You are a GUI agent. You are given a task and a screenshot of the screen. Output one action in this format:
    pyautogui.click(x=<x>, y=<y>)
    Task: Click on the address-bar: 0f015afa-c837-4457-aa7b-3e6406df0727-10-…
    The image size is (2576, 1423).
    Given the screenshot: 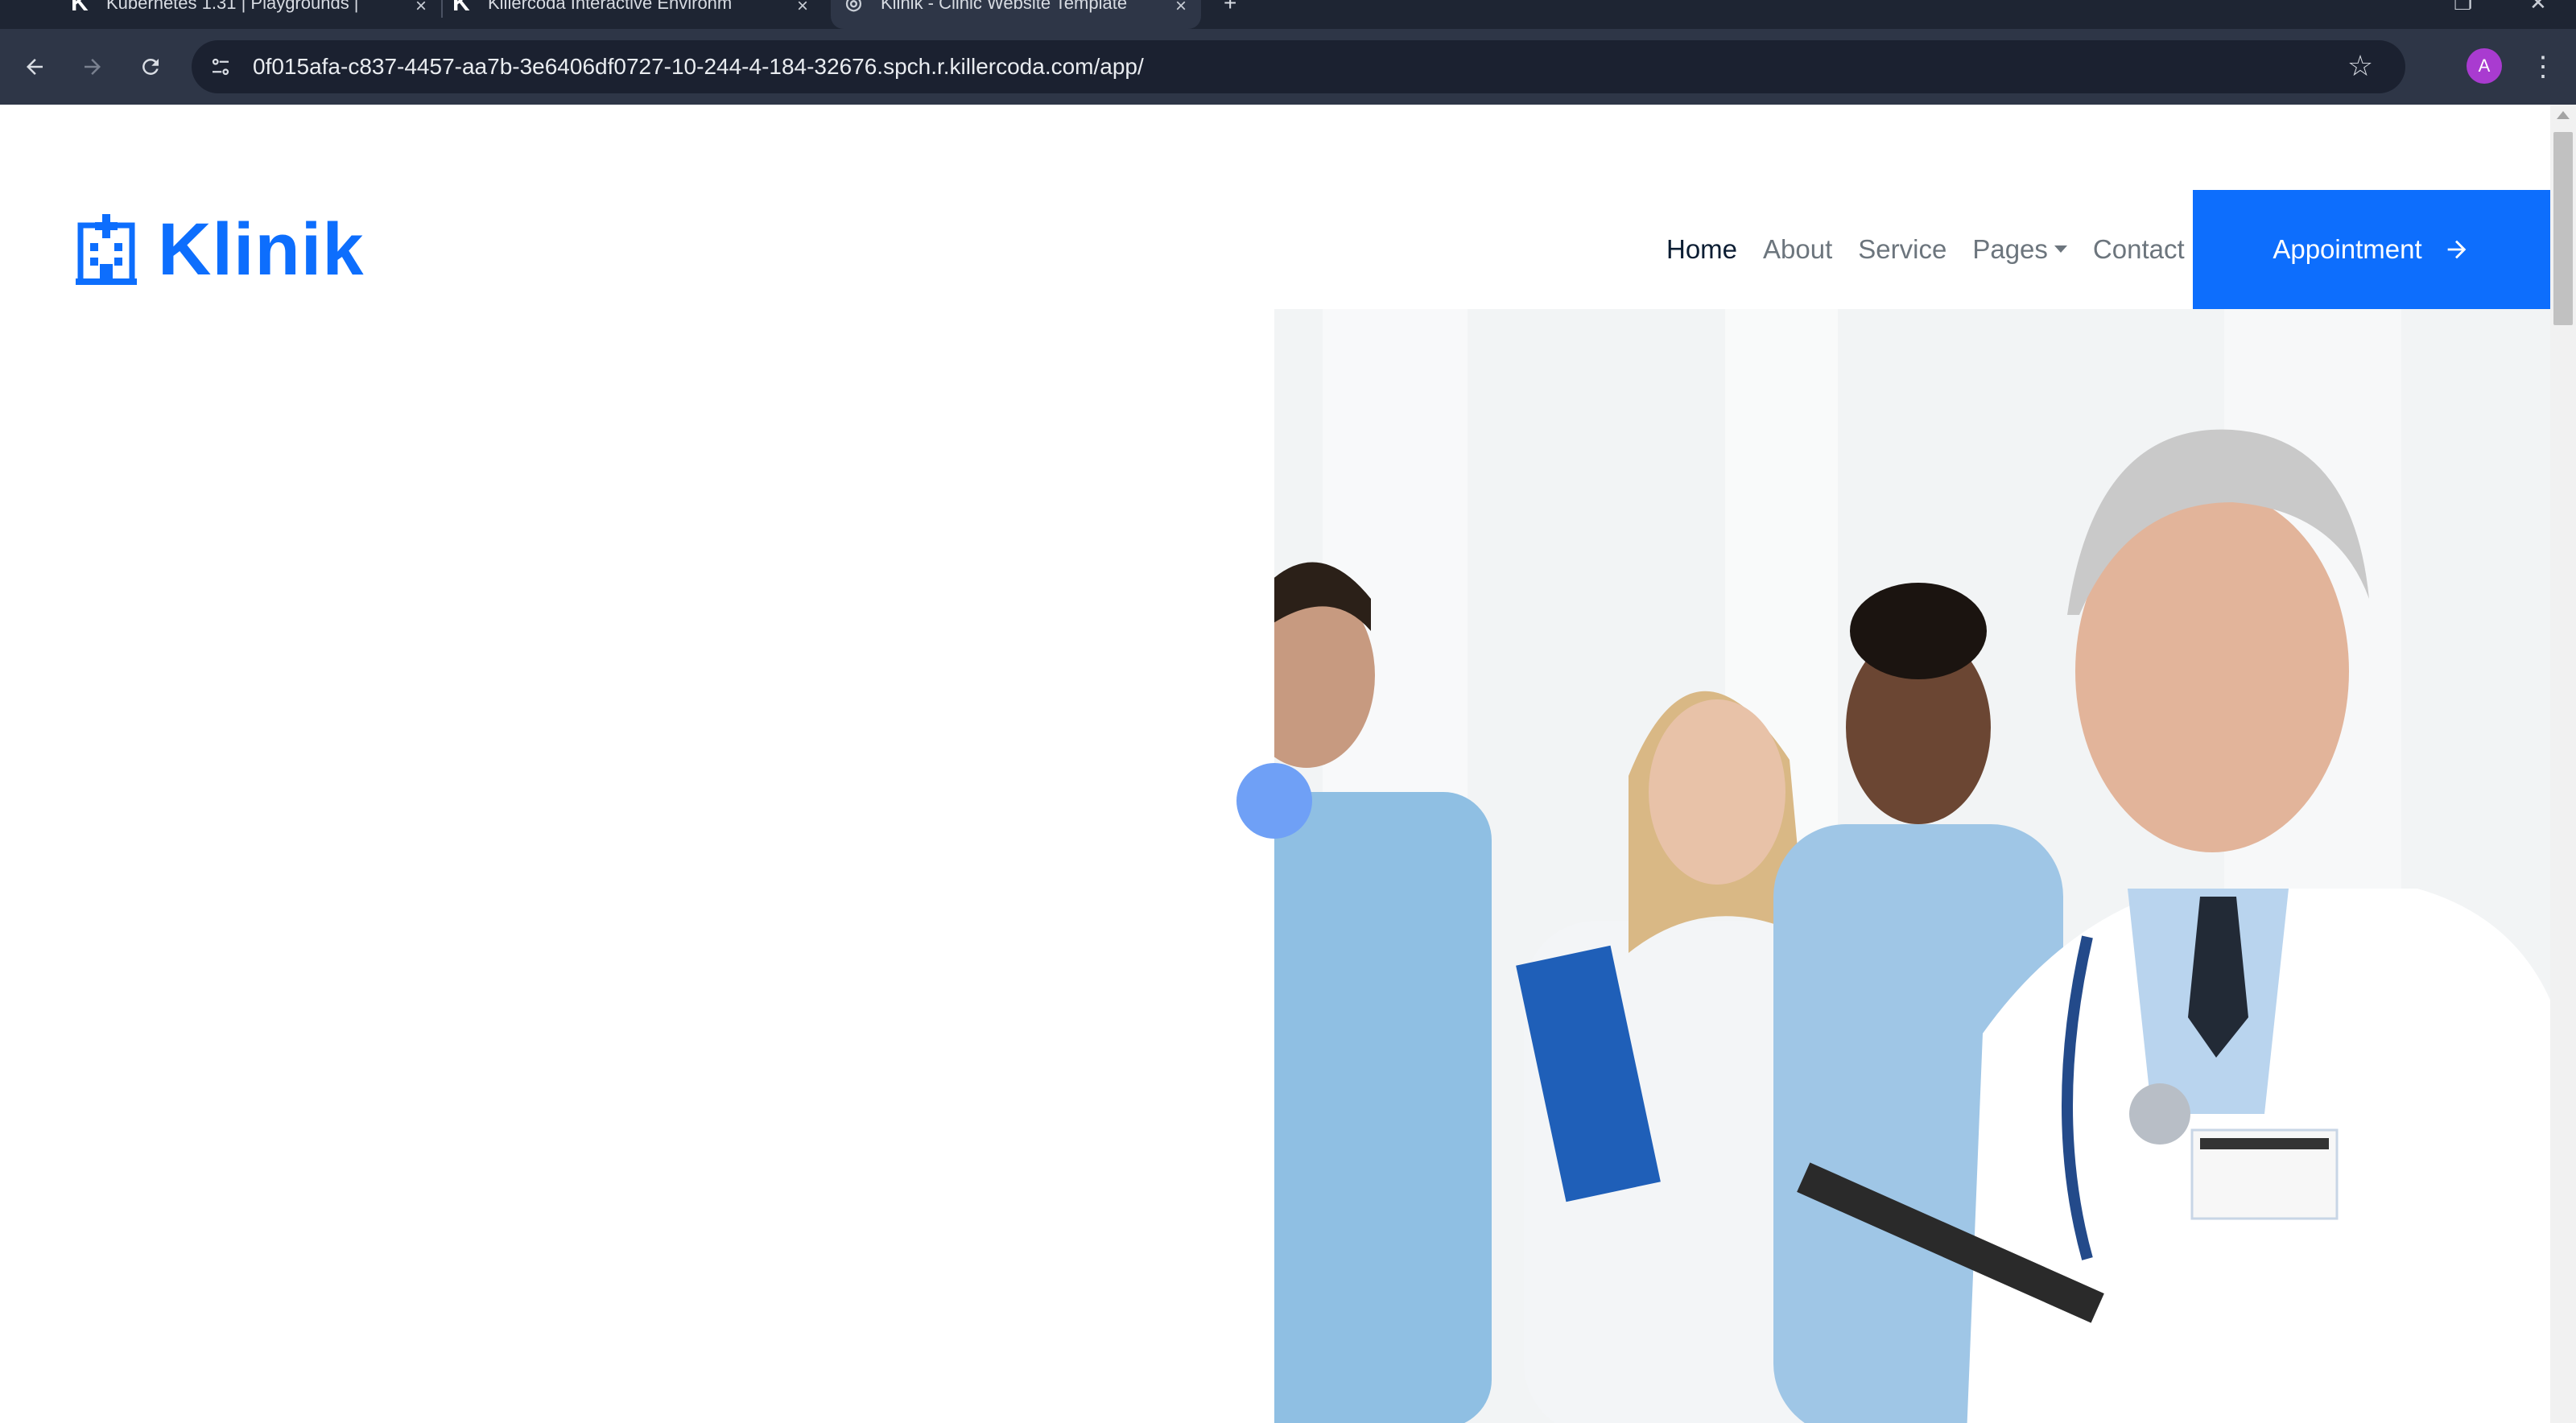 What is the action you would take?
    pyautogui.click(x=1298, y=66)
    